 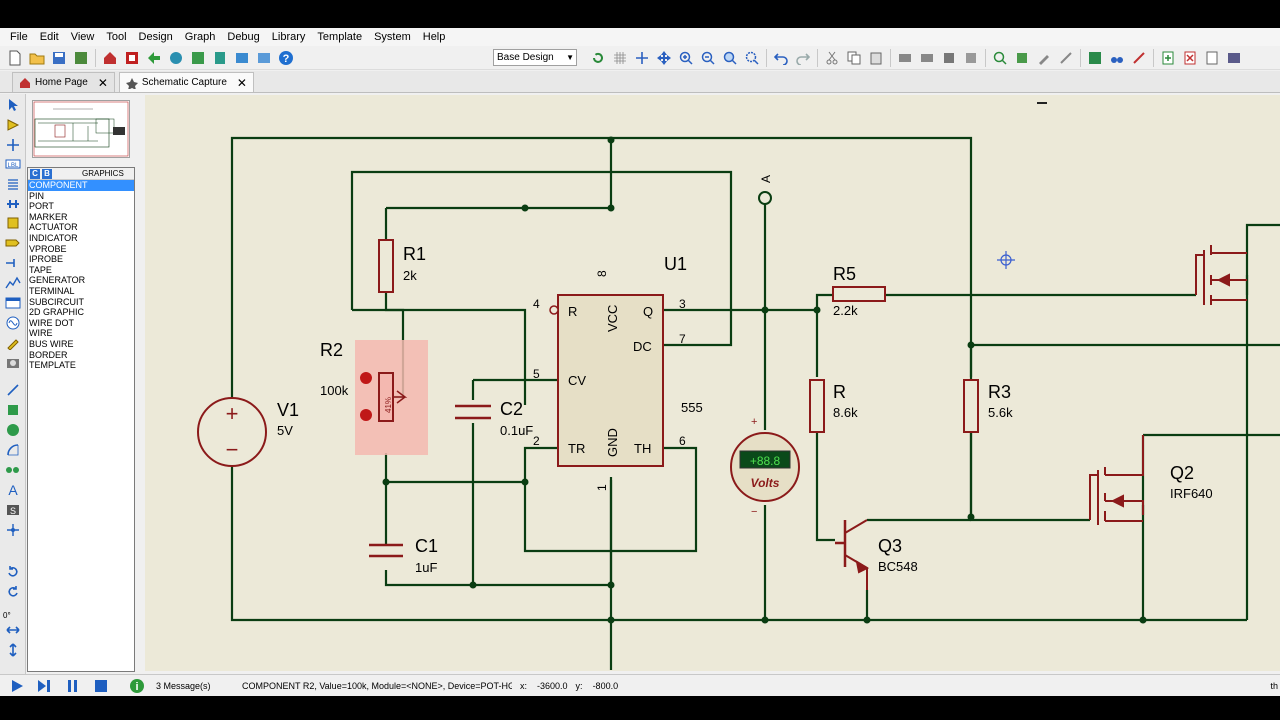 I want to click on mirror-x-icon, so click(x=13, y=630).